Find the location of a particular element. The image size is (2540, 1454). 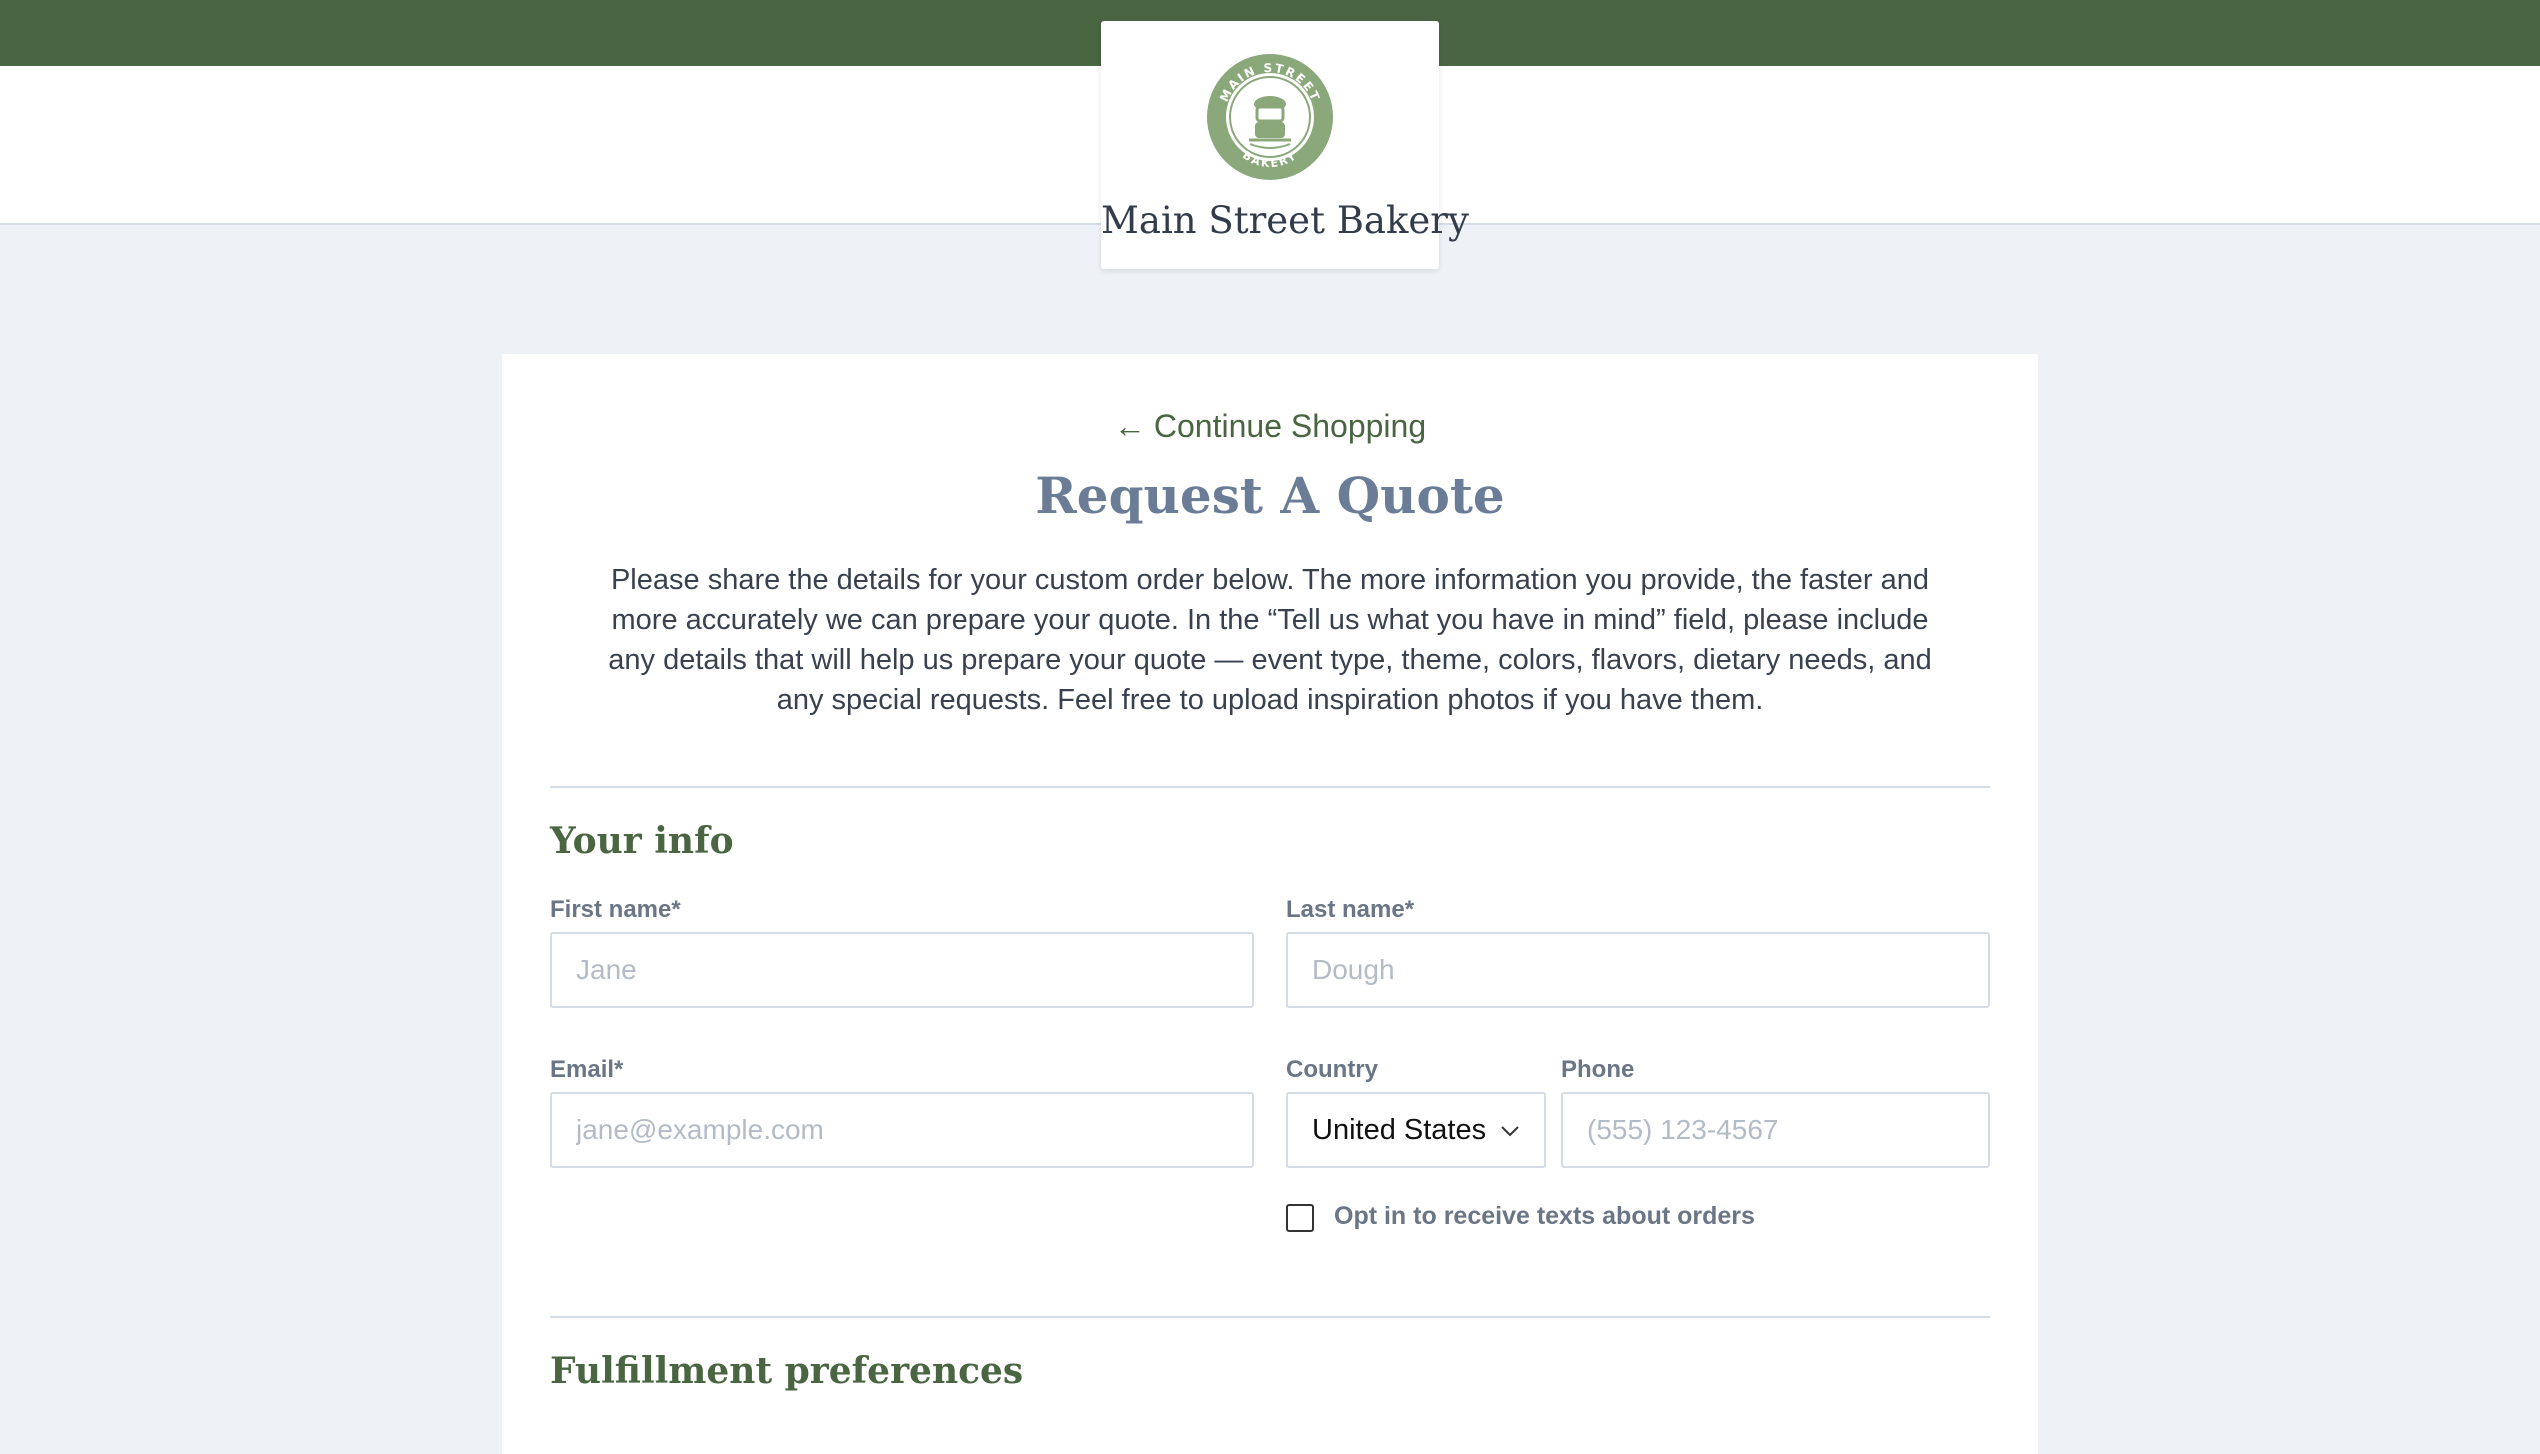

phone-input is located at coordinates (1775, 1130).